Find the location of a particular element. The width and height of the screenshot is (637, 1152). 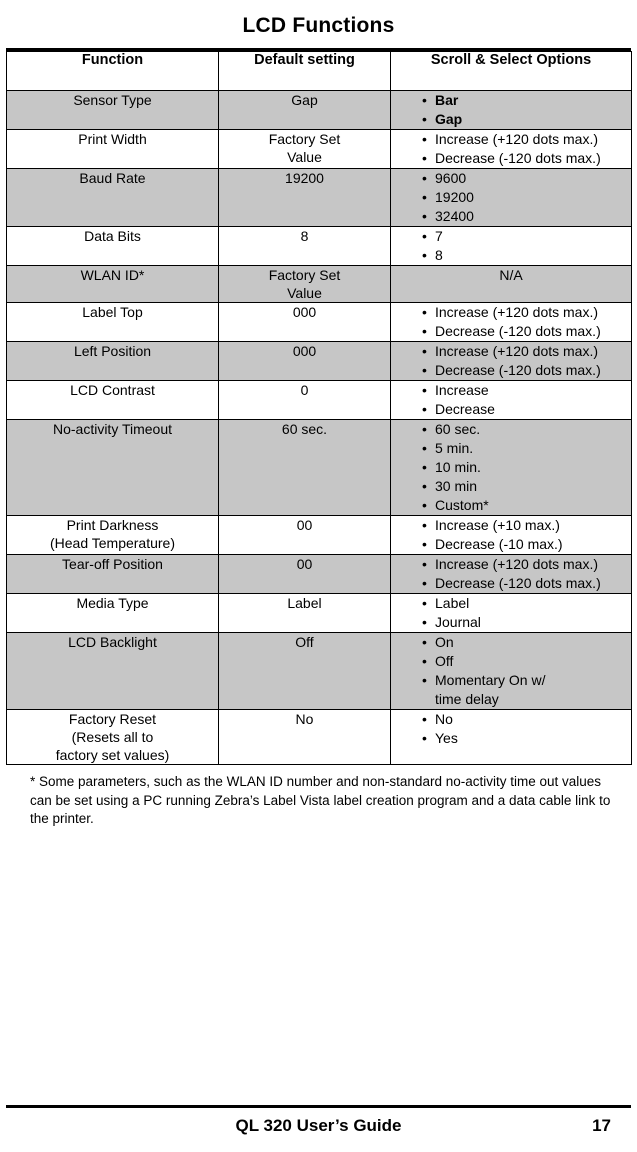

cell-scroll-select-options: • Increase (+10 max.) • Decrease (-10 max.) is located at coordinates (511, 535).